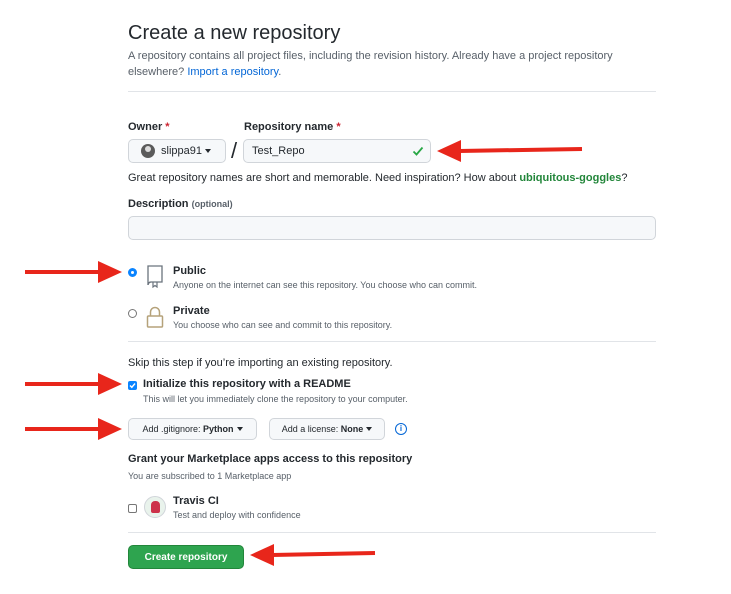 The image size is (731, 594). I want to click on gitignore-value: Python, so click(218, 429).